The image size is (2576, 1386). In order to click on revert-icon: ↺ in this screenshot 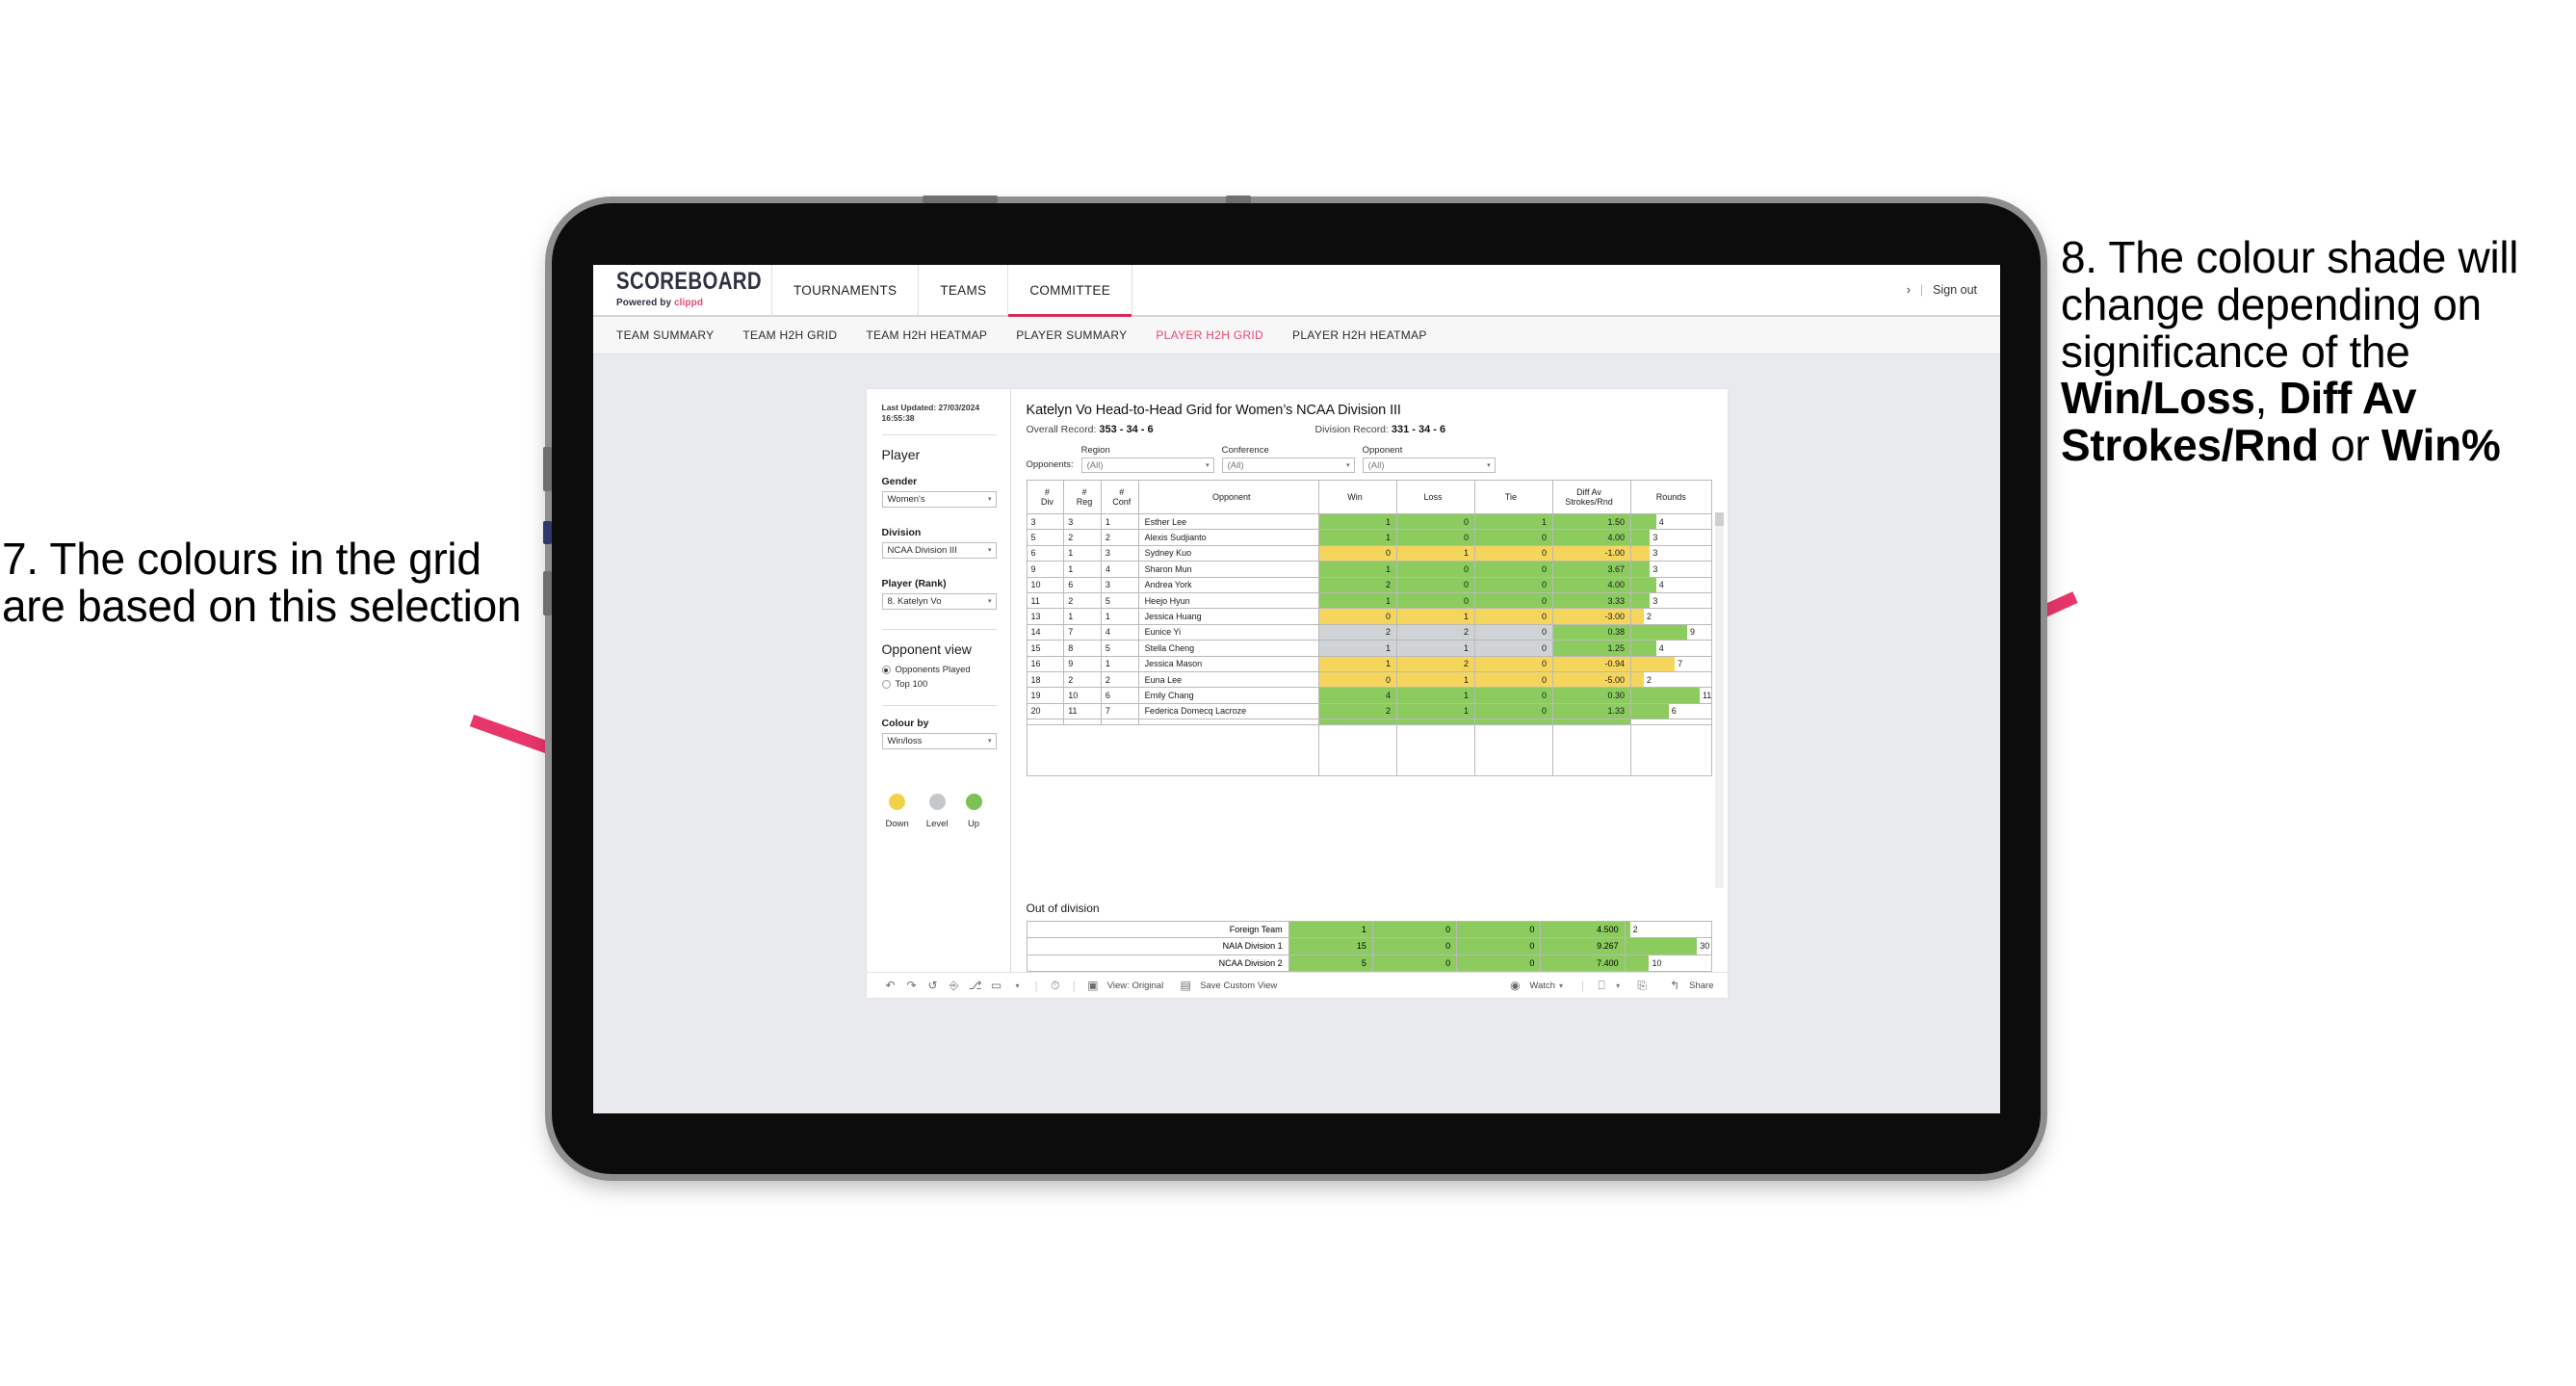, I will do `click(933, 985)`.